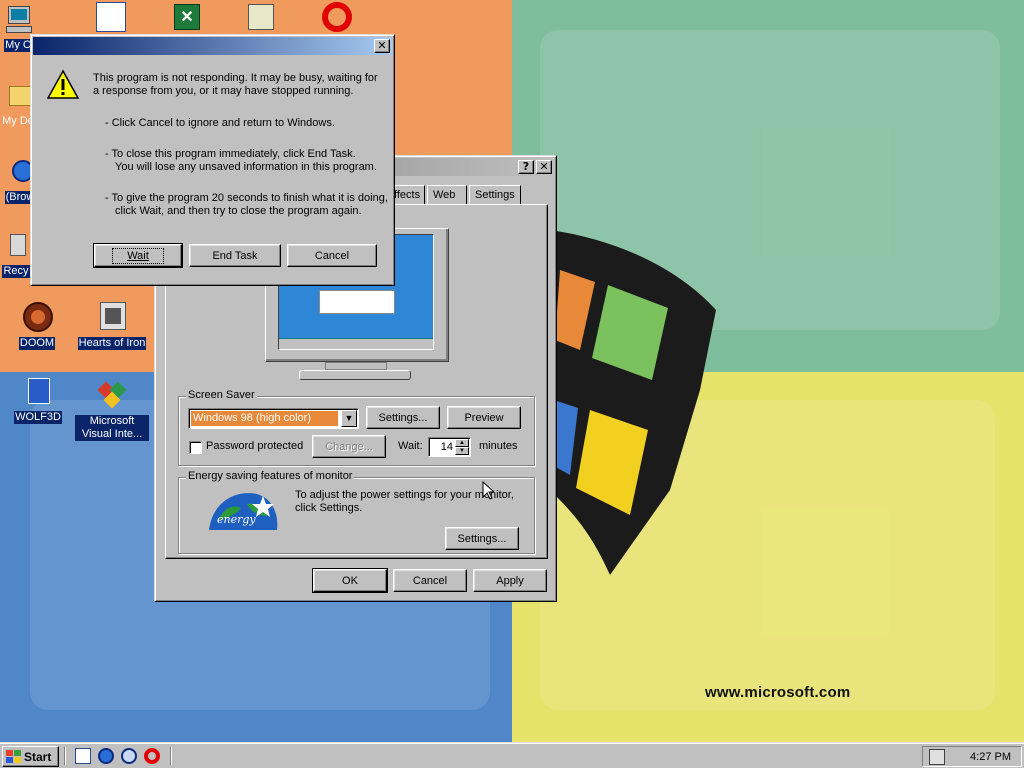 The width and height of the screenshot is (1024, 768). I want to click on wait-label: Wait:, so click(410, 446).